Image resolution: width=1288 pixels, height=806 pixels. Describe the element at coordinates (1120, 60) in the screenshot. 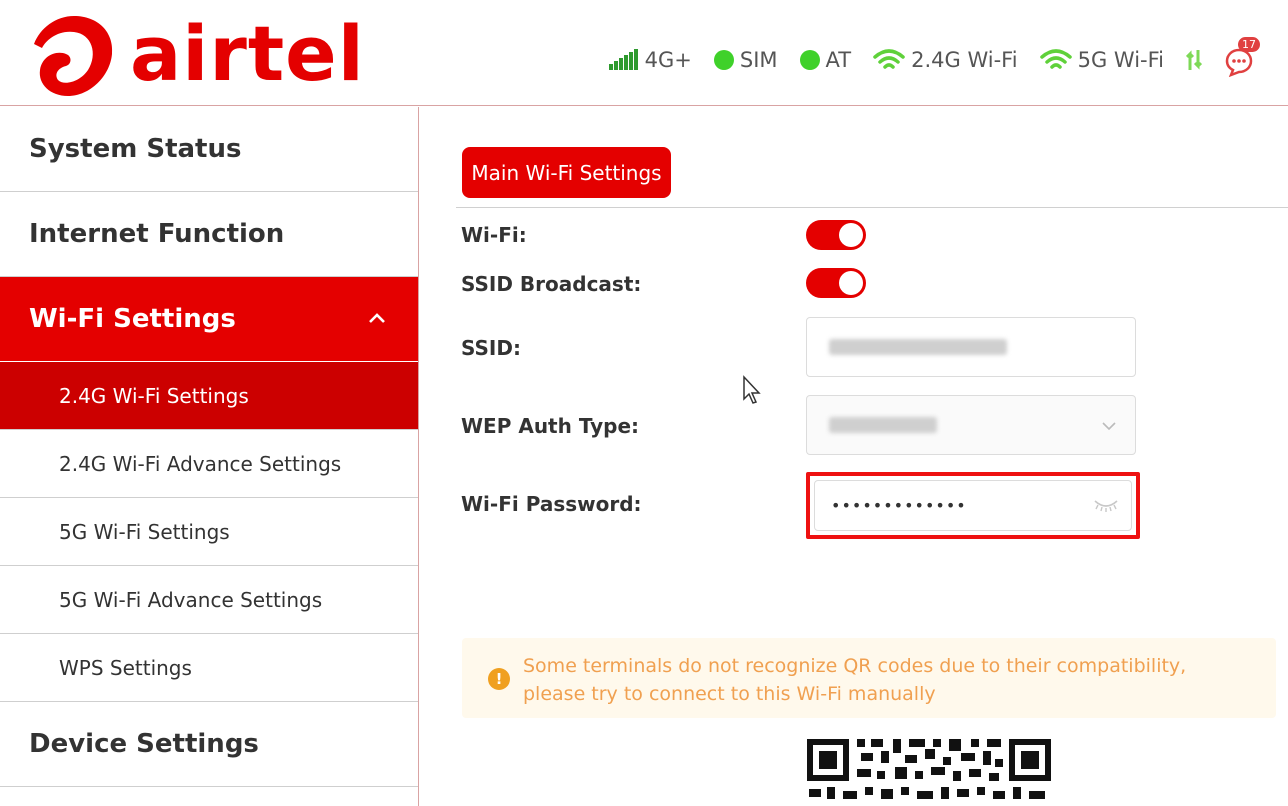

I see `wifi5-label: 5G Wi-Fi` at that location.